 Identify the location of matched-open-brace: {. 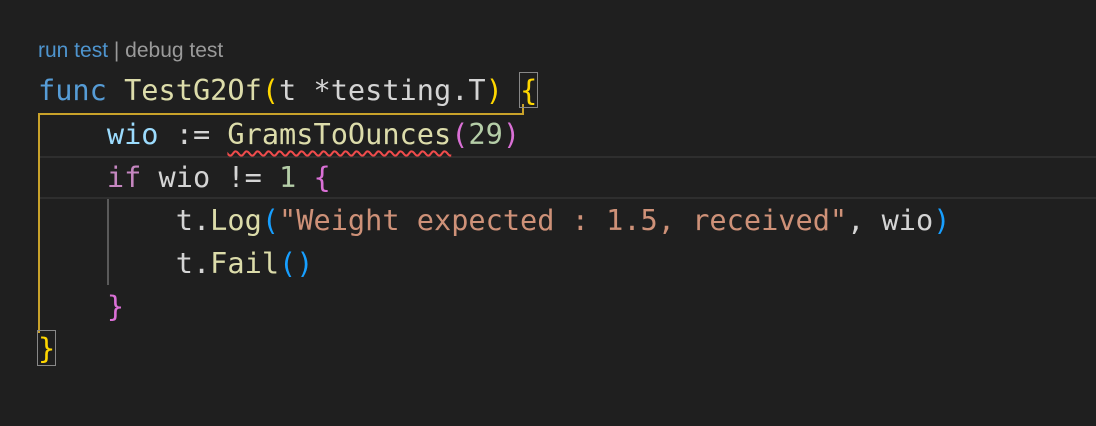
(529, 90).